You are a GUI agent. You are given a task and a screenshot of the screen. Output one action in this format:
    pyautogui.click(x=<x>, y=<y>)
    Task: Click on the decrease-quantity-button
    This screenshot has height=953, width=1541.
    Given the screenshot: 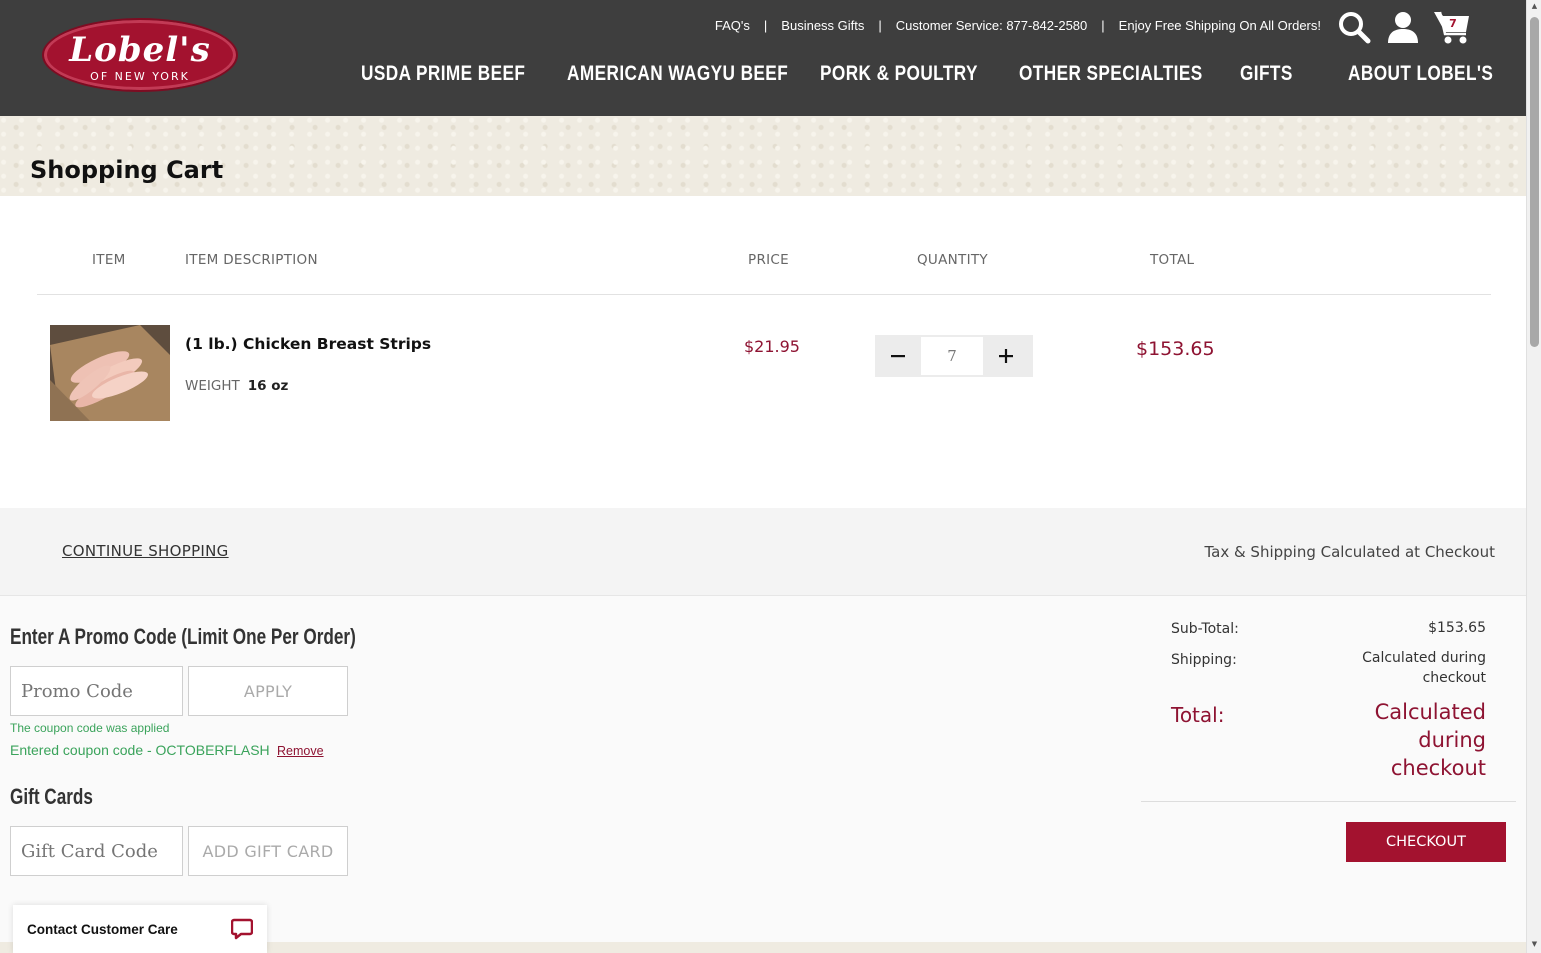 What is the action you would take?
    pyautogui.click(x=898, y=356)
    